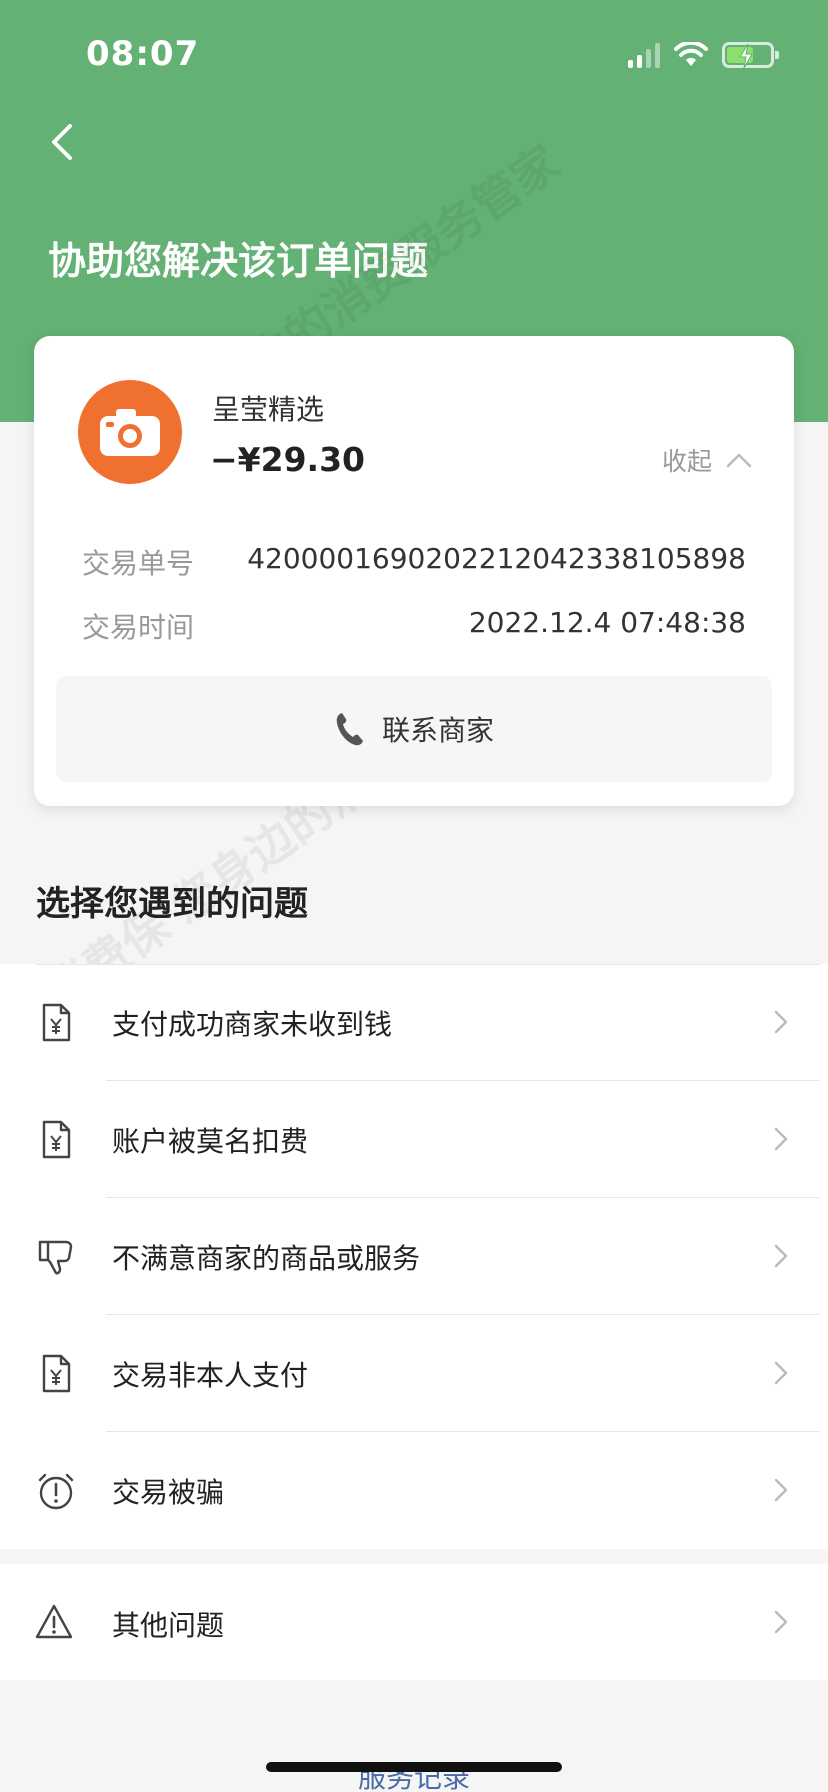 This screenshot has width=828, height=1792. Describe the element at coordinates (644, 55) in the screenshot. I see `cellular-signal-icon` at that location.